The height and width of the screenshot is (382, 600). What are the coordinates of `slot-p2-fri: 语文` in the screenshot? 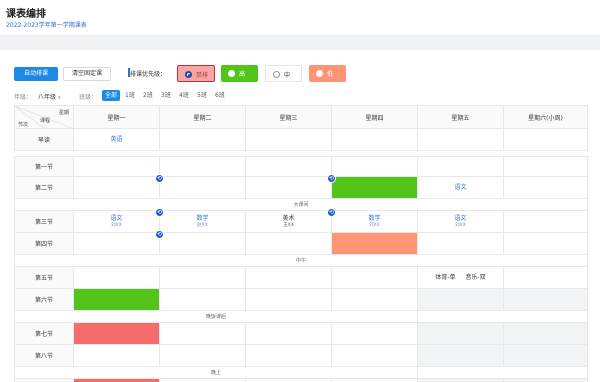 It's located at (460, 187).